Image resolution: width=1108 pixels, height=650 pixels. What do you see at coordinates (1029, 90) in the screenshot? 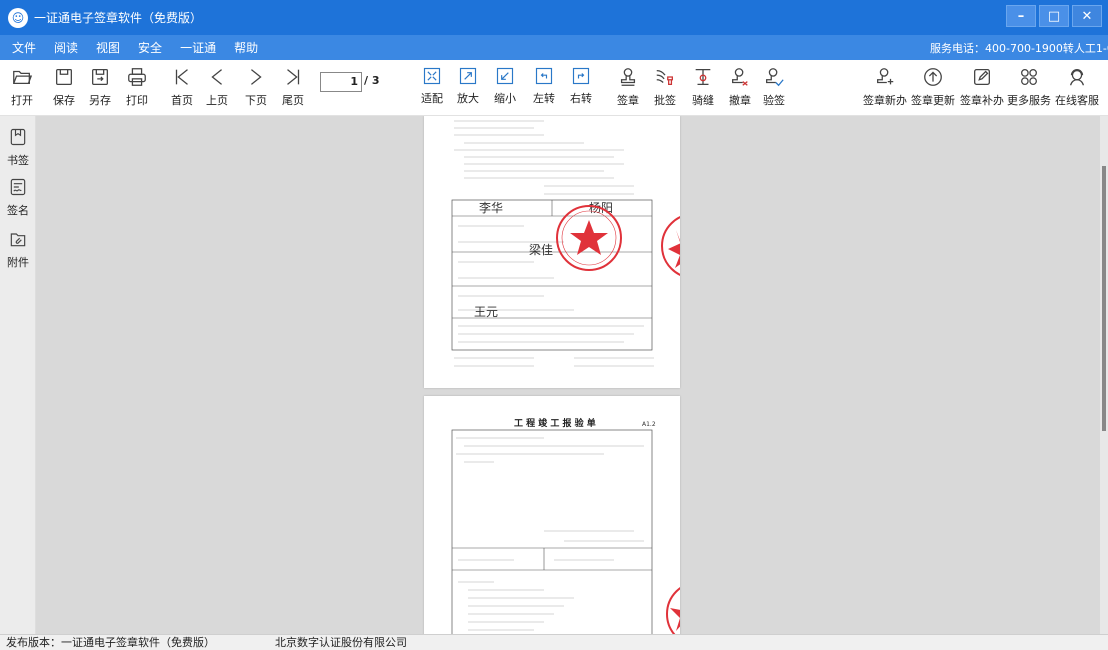
I see `more-services-button: 更多服务` at bounding box center [1029, 90].